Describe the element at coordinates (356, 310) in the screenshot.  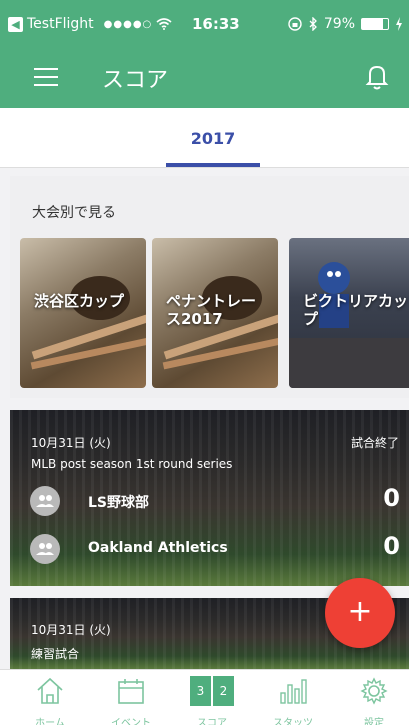
I see `tournament-card-label: ビクトリアカップ` at that location.